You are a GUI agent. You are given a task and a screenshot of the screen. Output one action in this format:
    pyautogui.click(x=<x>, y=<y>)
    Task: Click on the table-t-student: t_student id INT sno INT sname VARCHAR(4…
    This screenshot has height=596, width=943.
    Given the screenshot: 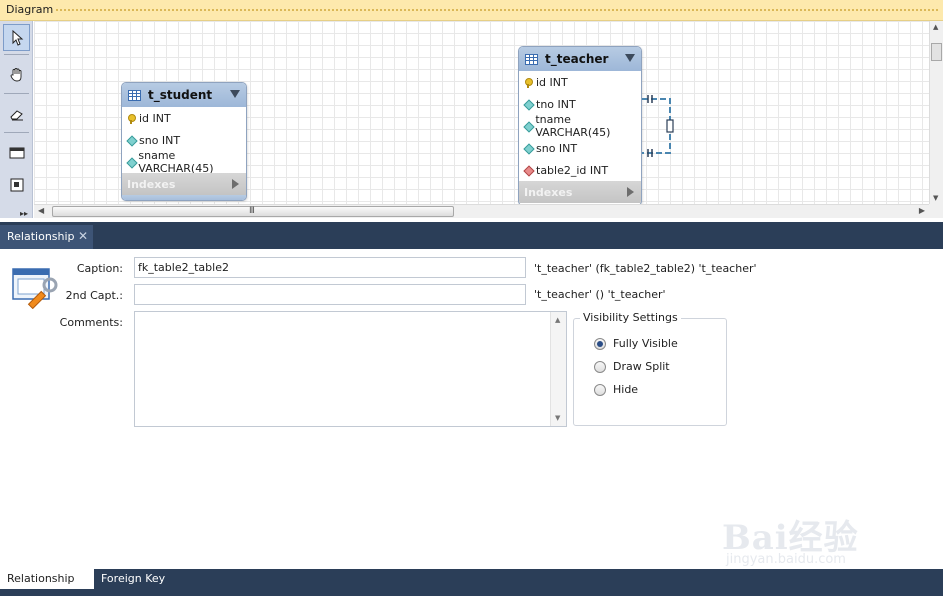 What is the action you would take?
    pyautogui.click(x=184, y=141)
    